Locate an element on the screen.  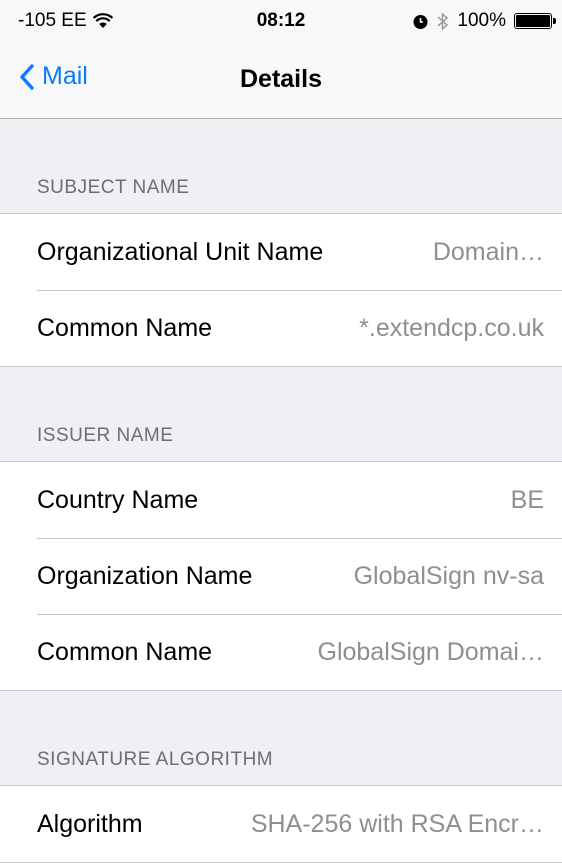
battery-fill is located at coordinates (533, 21).